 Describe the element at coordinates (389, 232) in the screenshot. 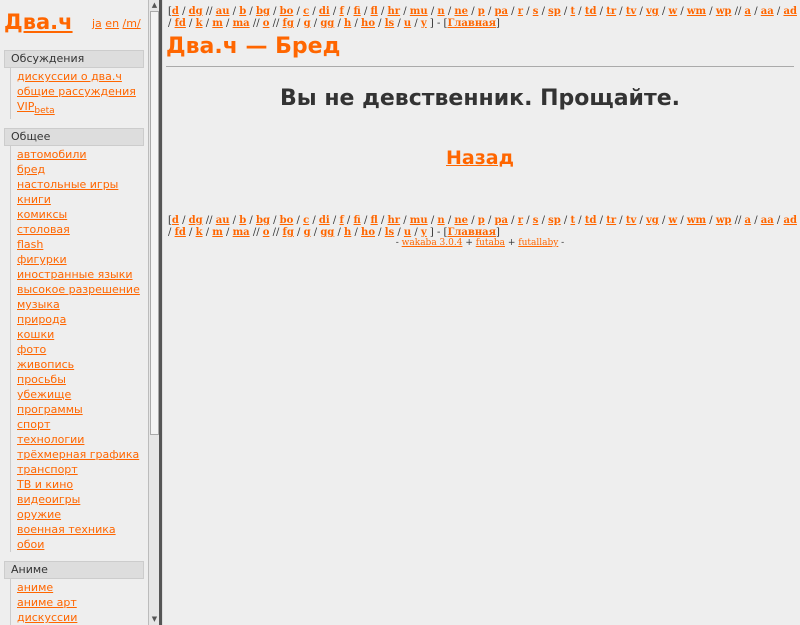

I see `board-link-ls: ls` at that location.